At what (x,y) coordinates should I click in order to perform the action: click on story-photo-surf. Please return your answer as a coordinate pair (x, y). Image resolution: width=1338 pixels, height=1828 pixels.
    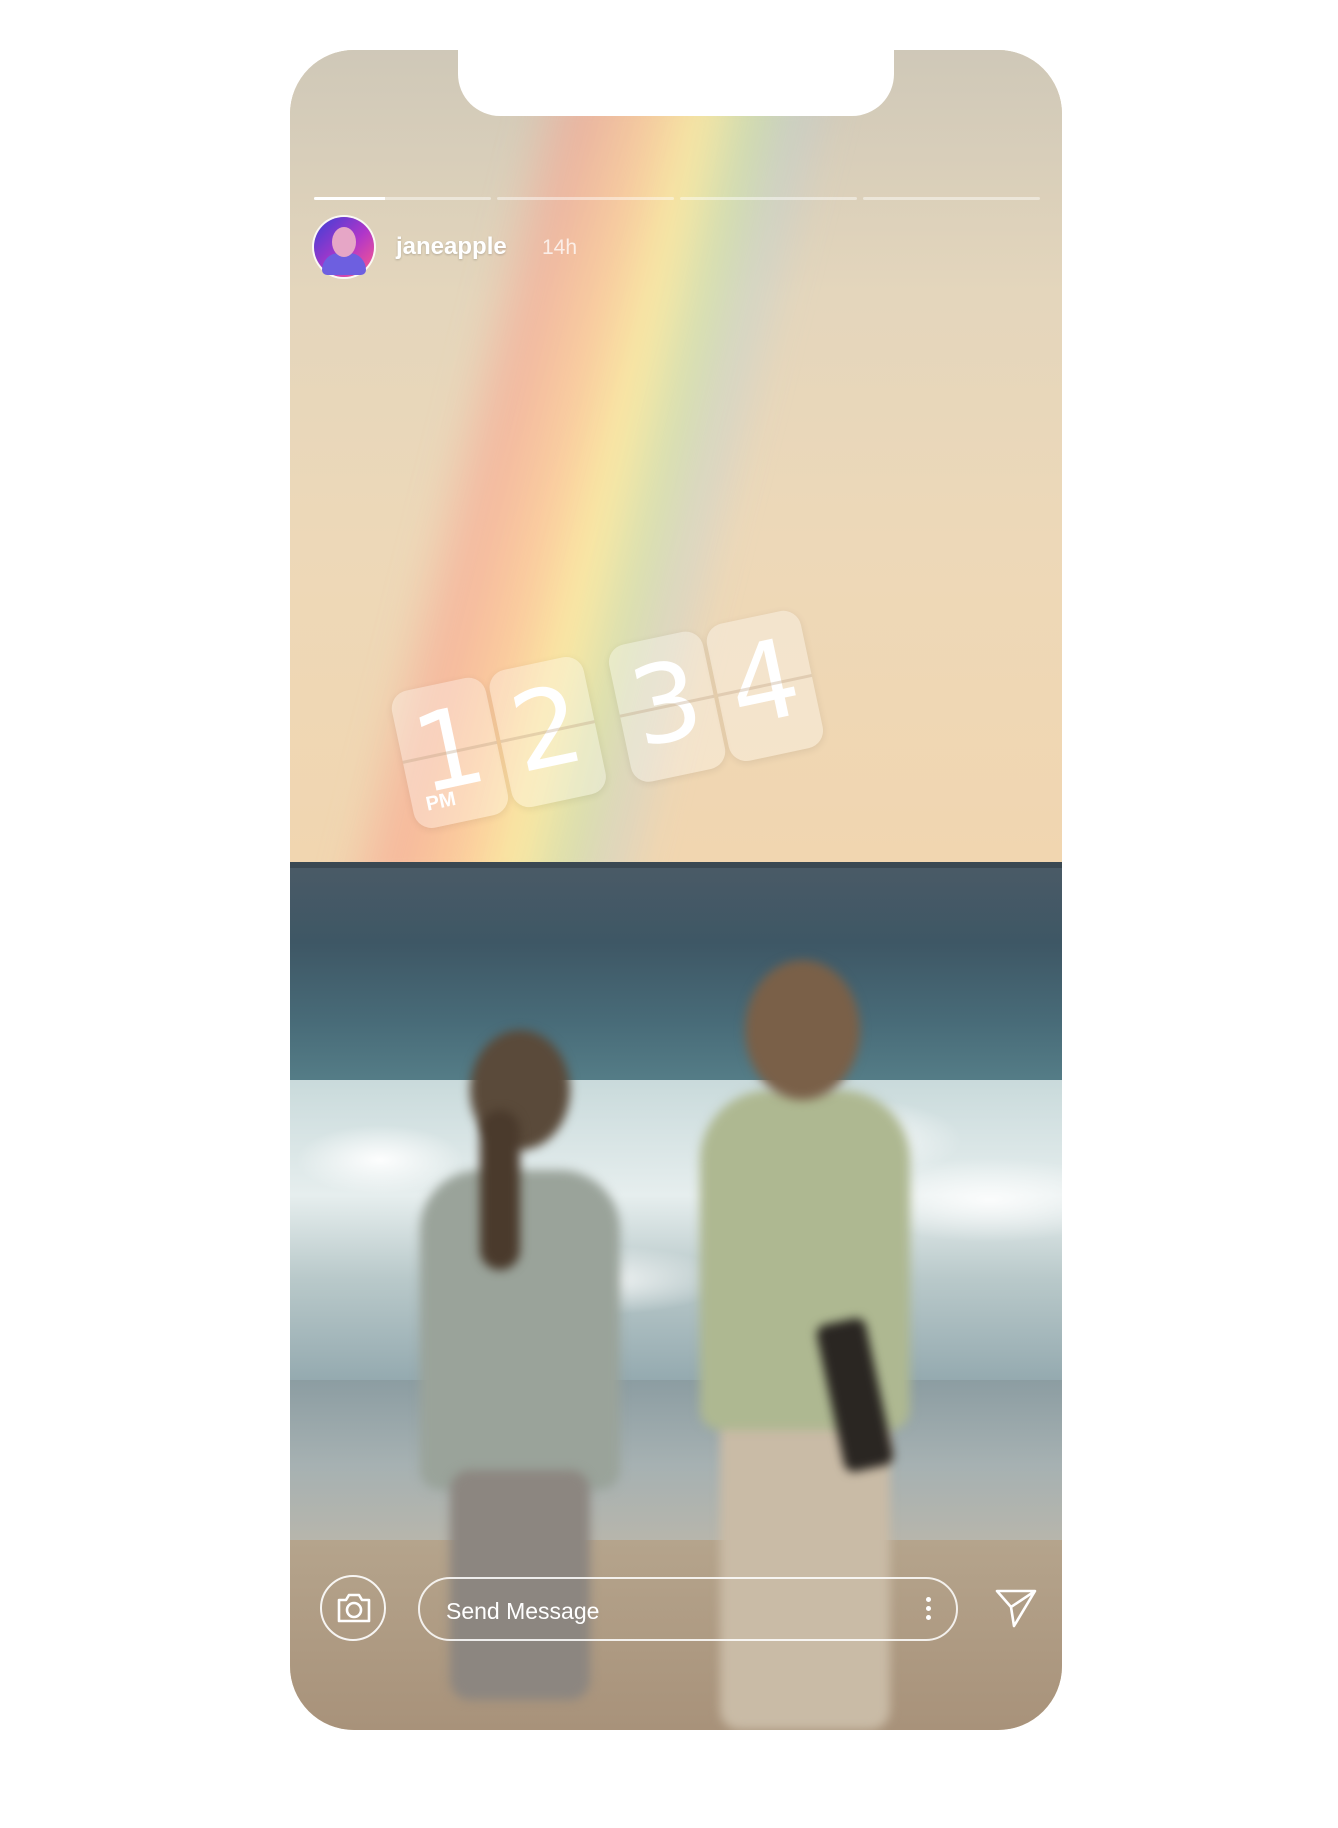
    Looking at the image, I should click on (676, 1245).